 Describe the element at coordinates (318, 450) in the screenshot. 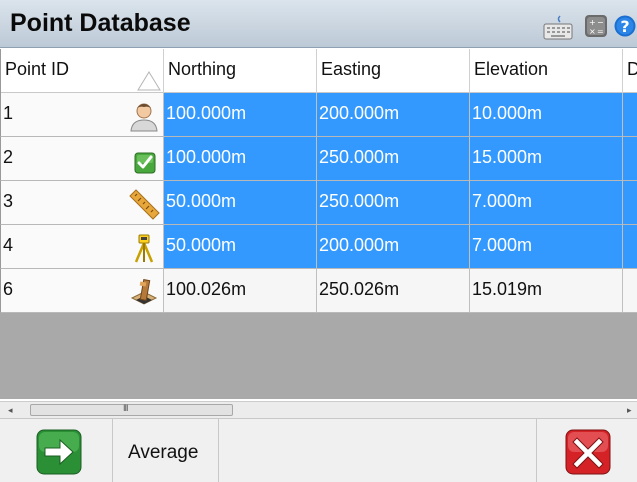

I see `bottom-toolbar: Average` at that location.